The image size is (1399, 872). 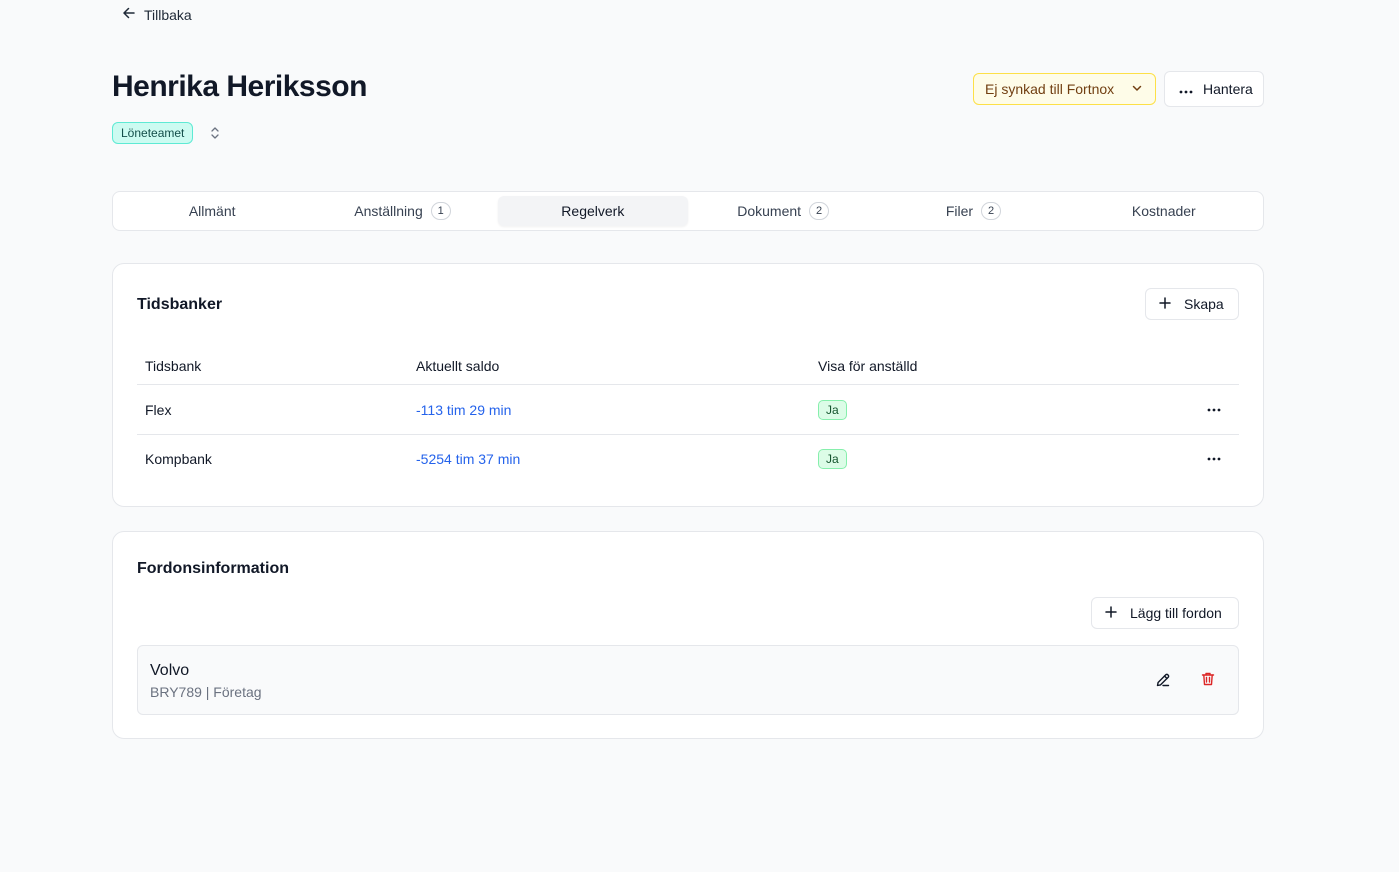 What do you see at coordinates (458, 366) in the screenshot?
I see `column-header: Aktuellt saldo` at bounding box center [458, 366].